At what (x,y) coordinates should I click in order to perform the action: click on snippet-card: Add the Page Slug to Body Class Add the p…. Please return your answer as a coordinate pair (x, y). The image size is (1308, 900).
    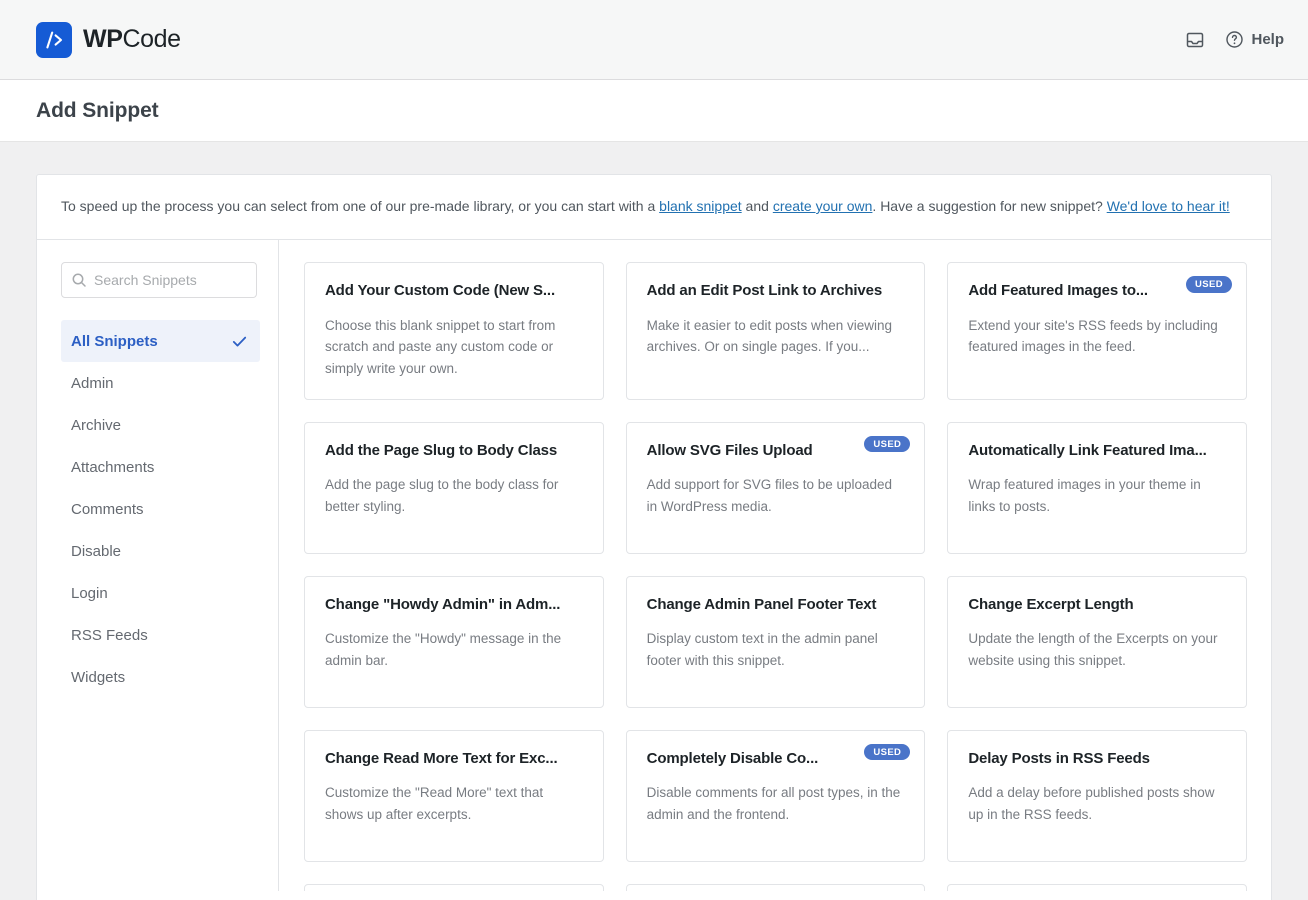
    Looking at the image, I should click on (454, 487).